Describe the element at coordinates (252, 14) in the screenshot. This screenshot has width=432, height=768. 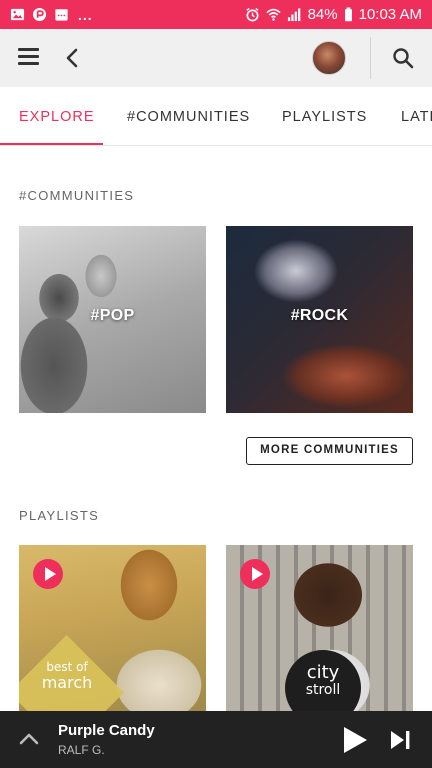
I see `alarm-icon` at that location.